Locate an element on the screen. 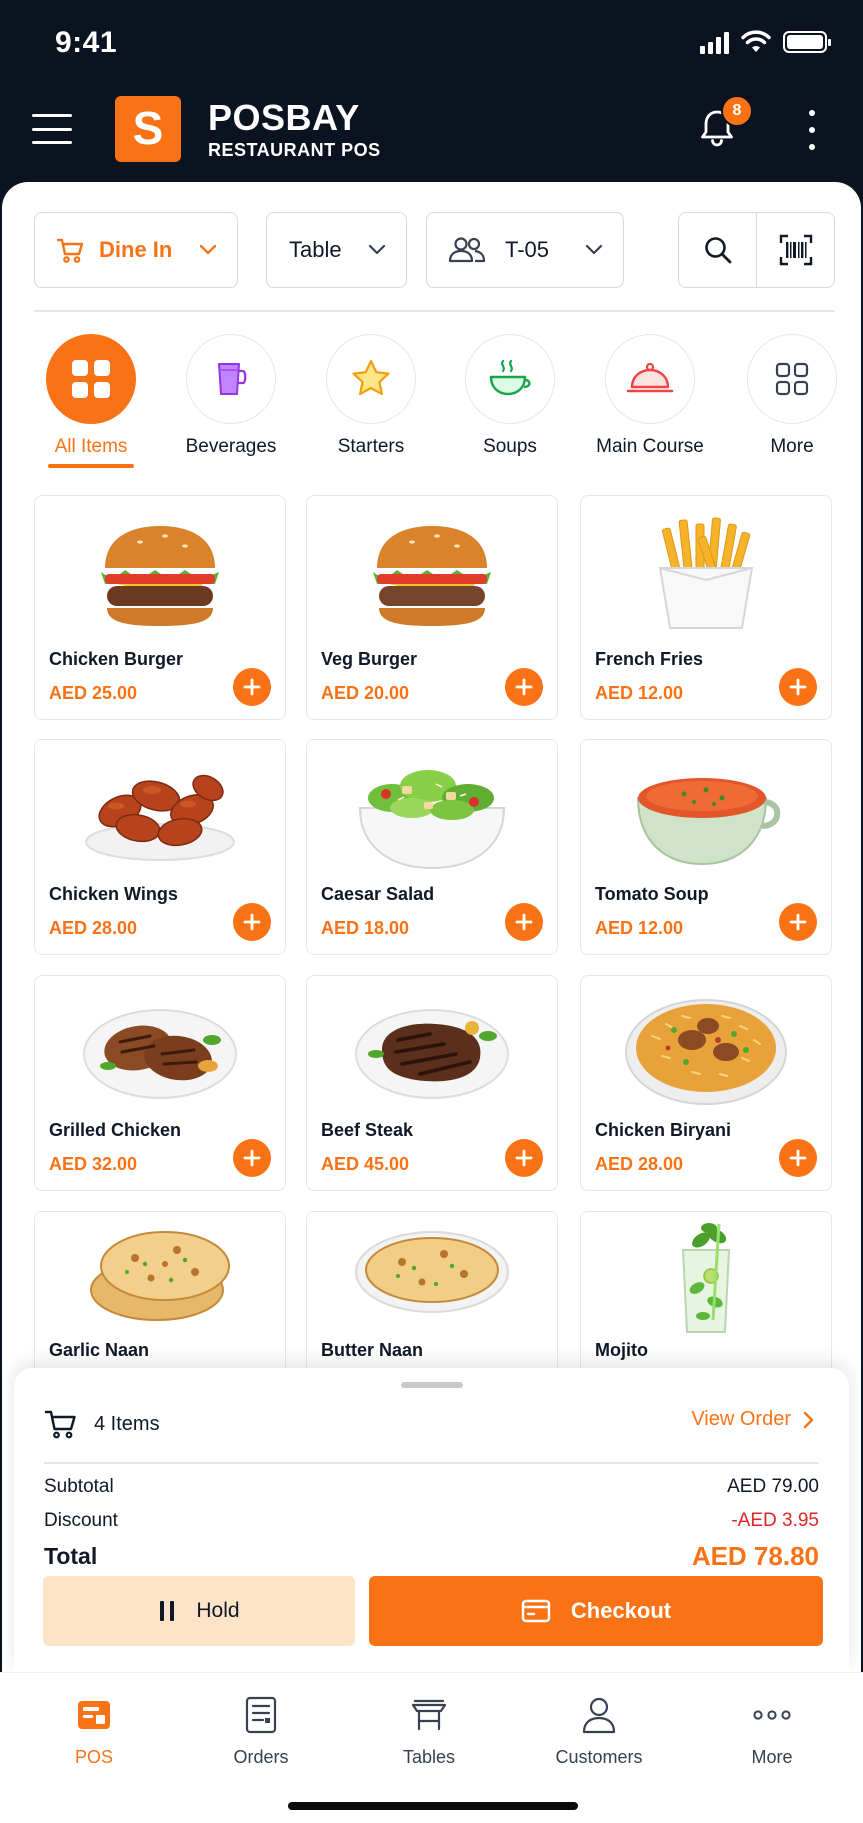 The height and width of the screenshot is (1823, 863). product-card: Butter Naan is located at coordinates (432, 1301).